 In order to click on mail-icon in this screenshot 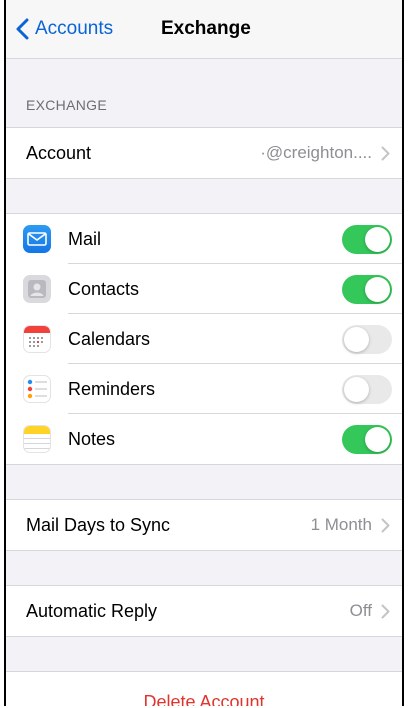, I will do `click(37, 239)`.